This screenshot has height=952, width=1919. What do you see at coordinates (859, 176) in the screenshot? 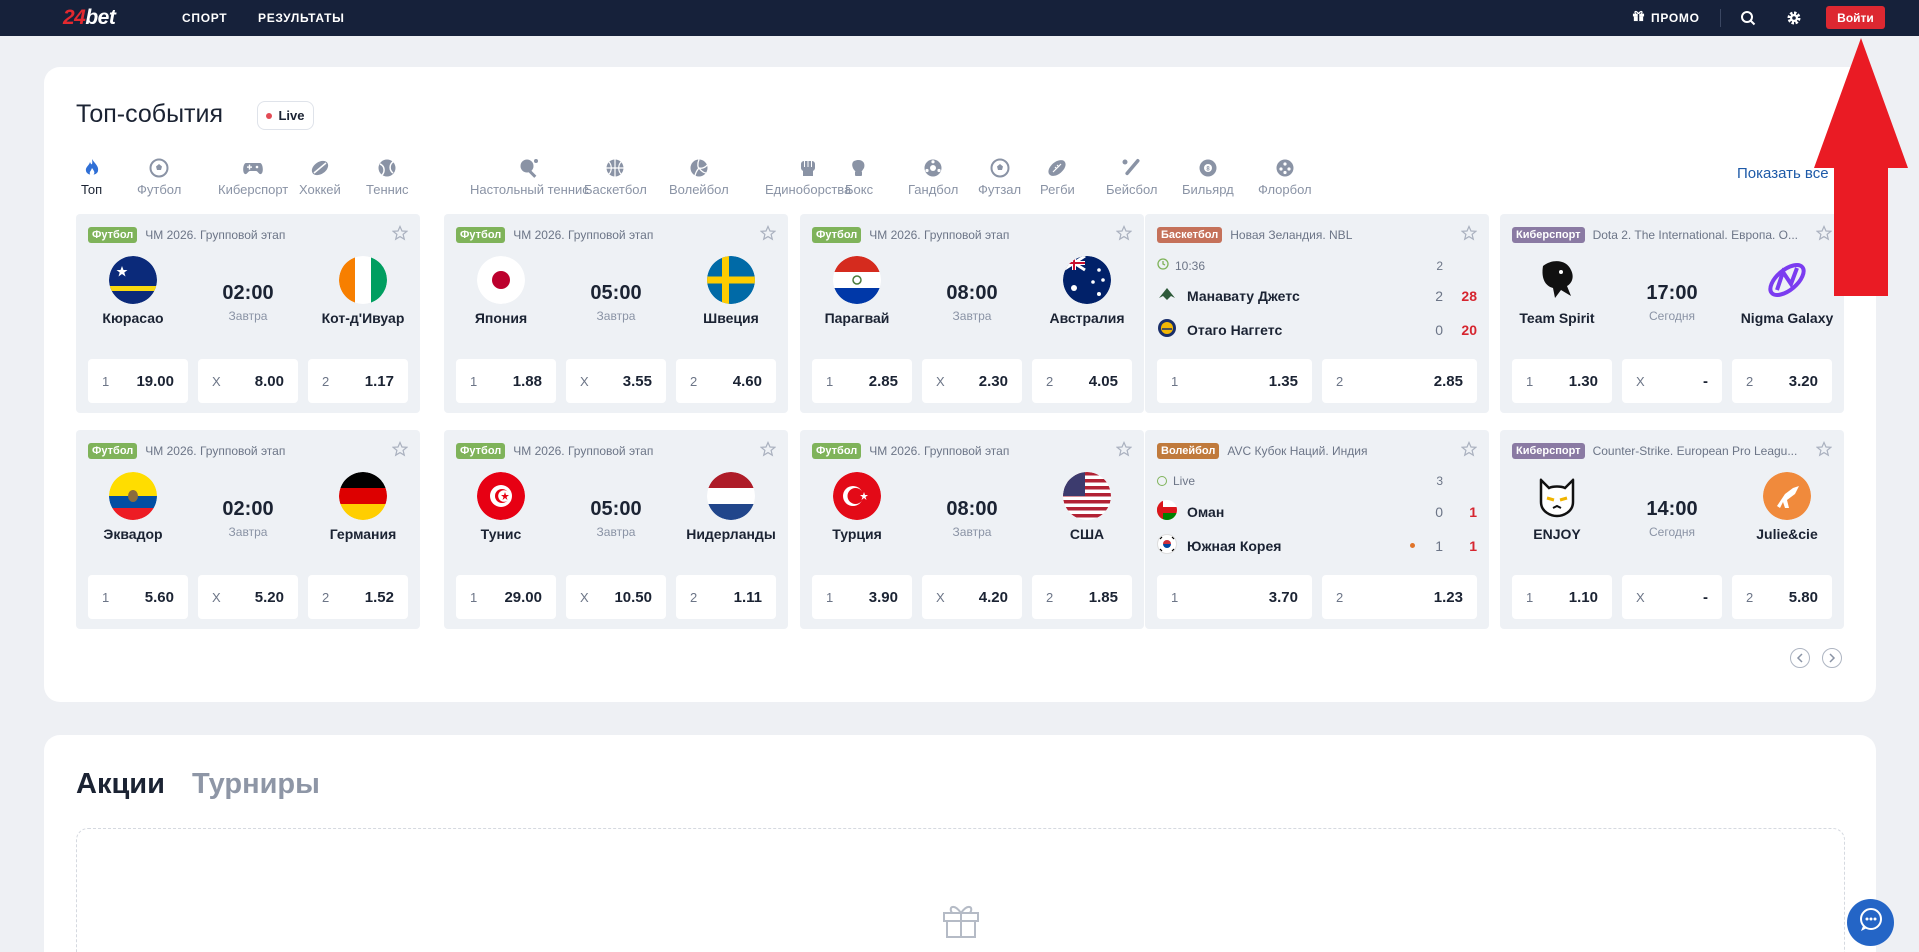
I see `tab-sport-boxing: Бокс` at bounding box center [859, 176].